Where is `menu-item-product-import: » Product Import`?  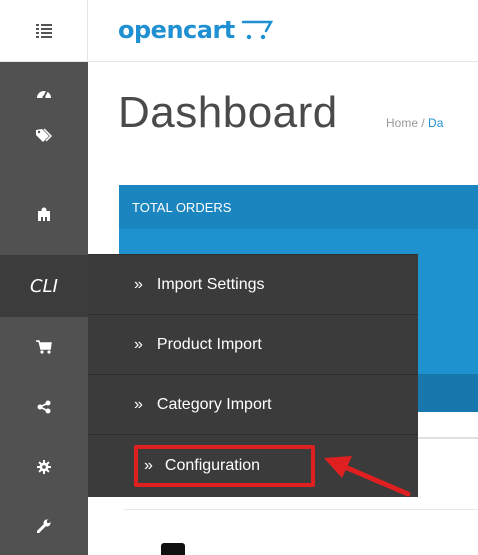 menu-item-product-import: » Product Import is located at coordinates (253, 345).